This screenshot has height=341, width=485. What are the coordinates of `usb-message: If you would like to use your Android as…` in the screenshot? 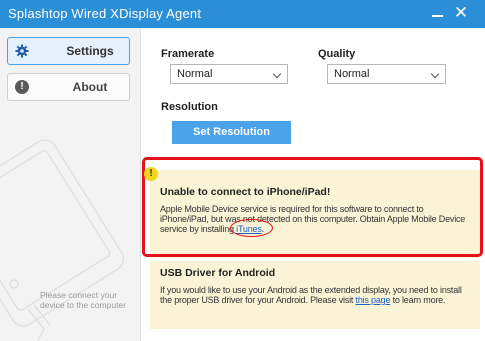 It's located at (317, 295).